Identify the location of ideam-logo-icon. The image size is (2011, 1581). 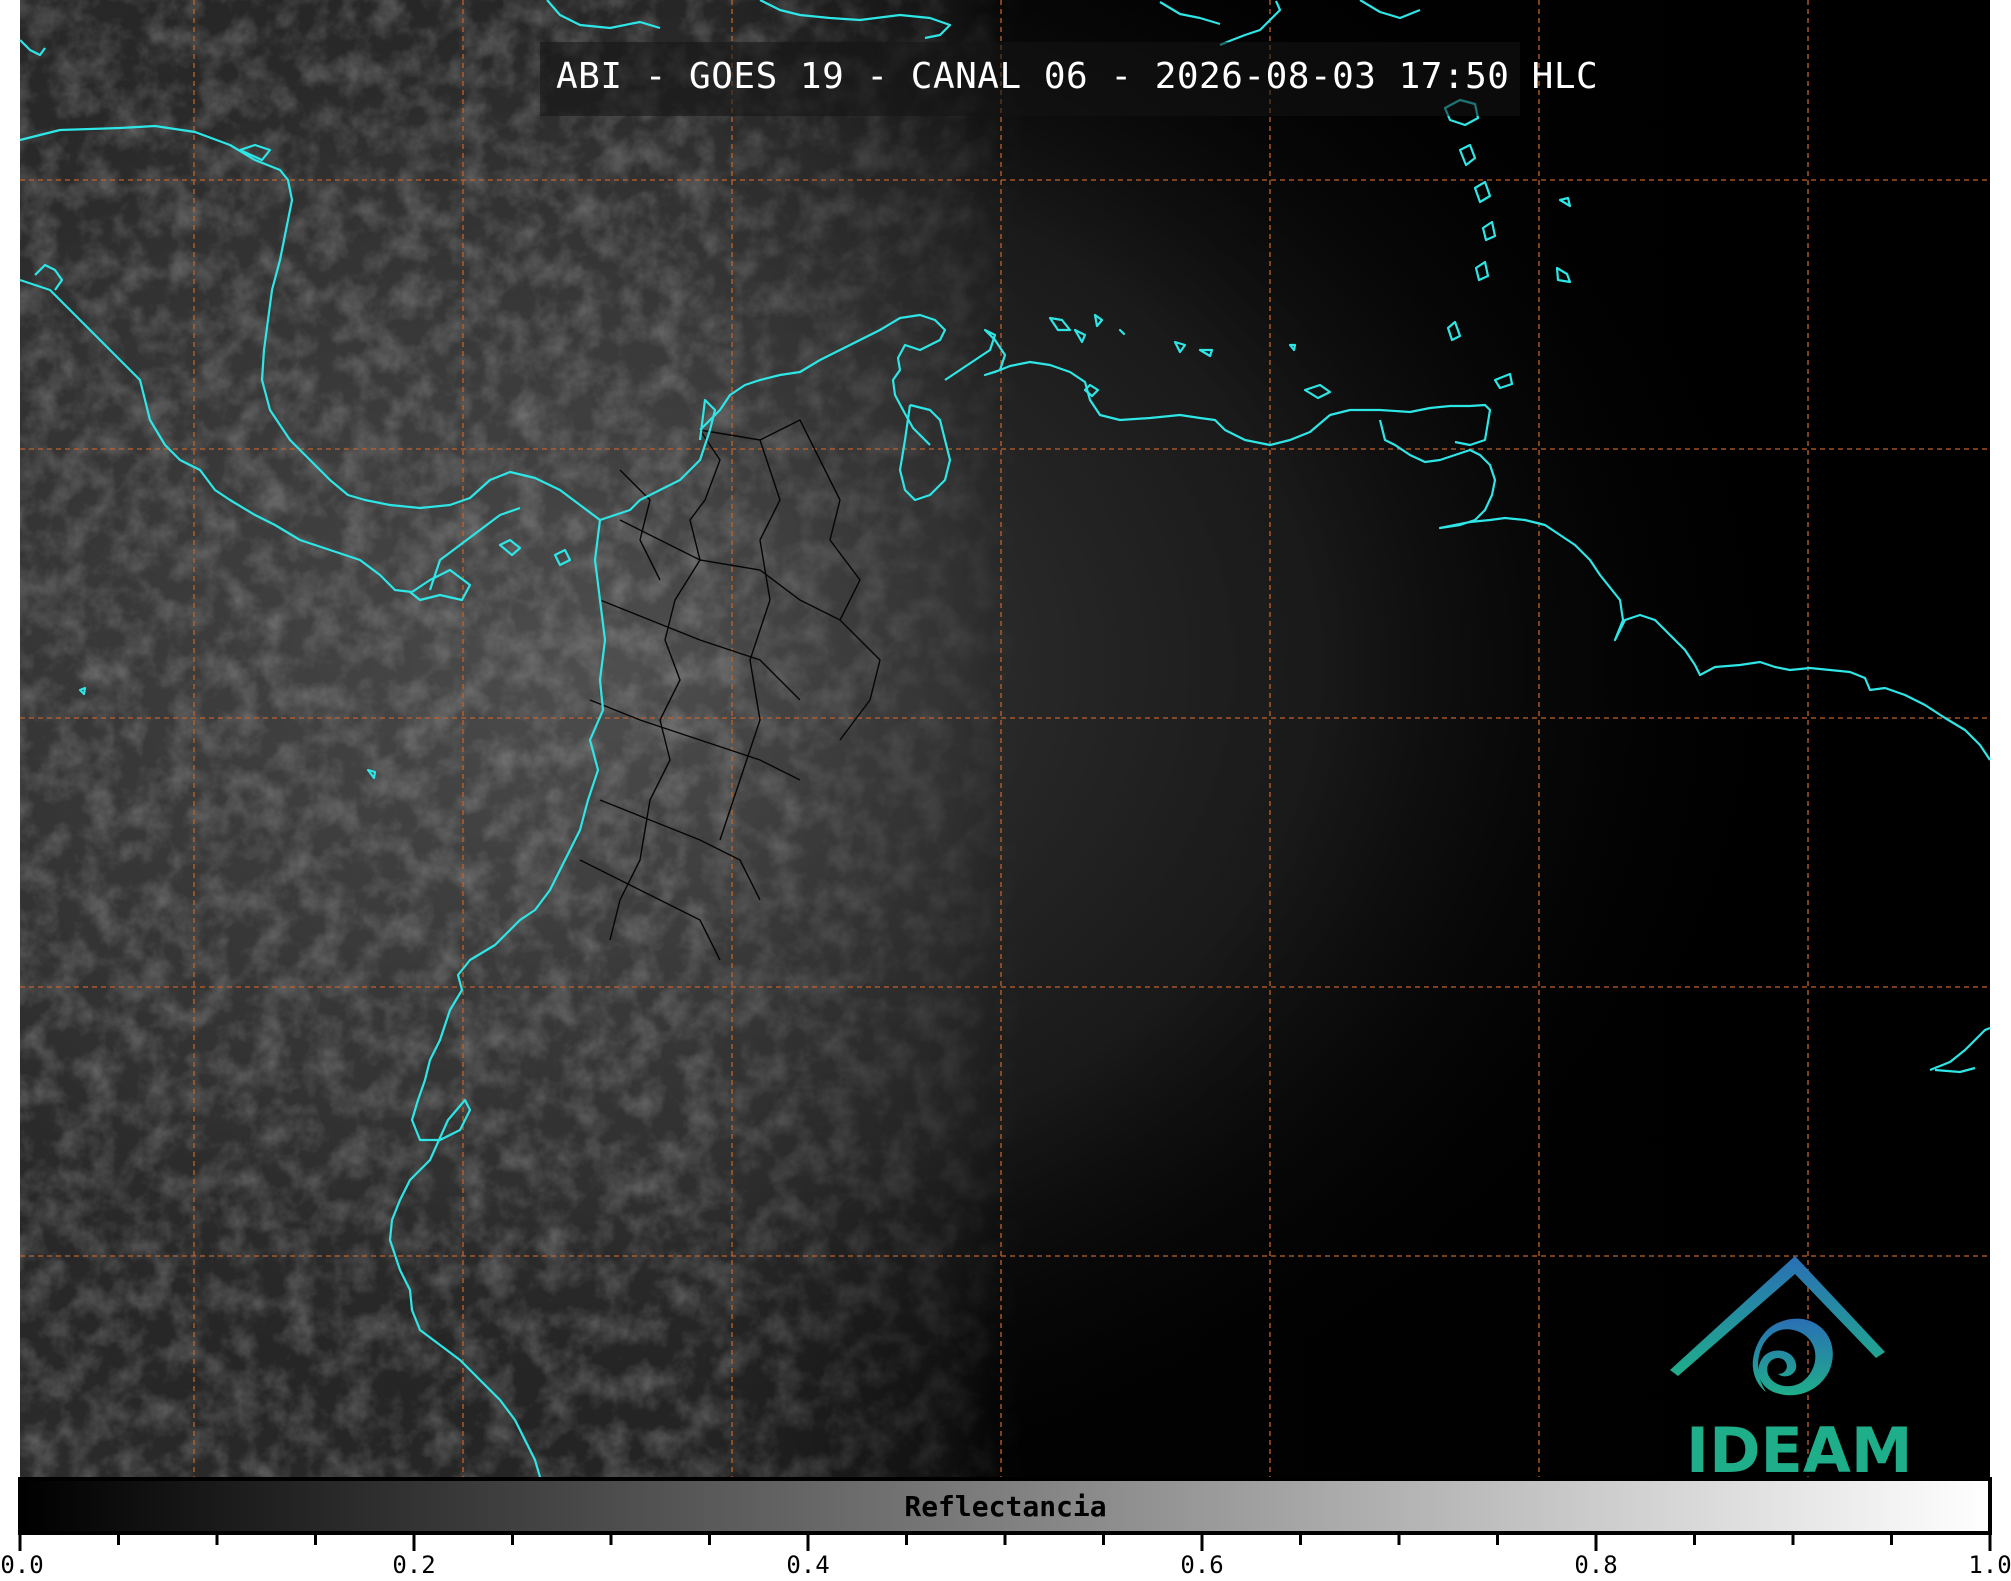
(1777, 1326).